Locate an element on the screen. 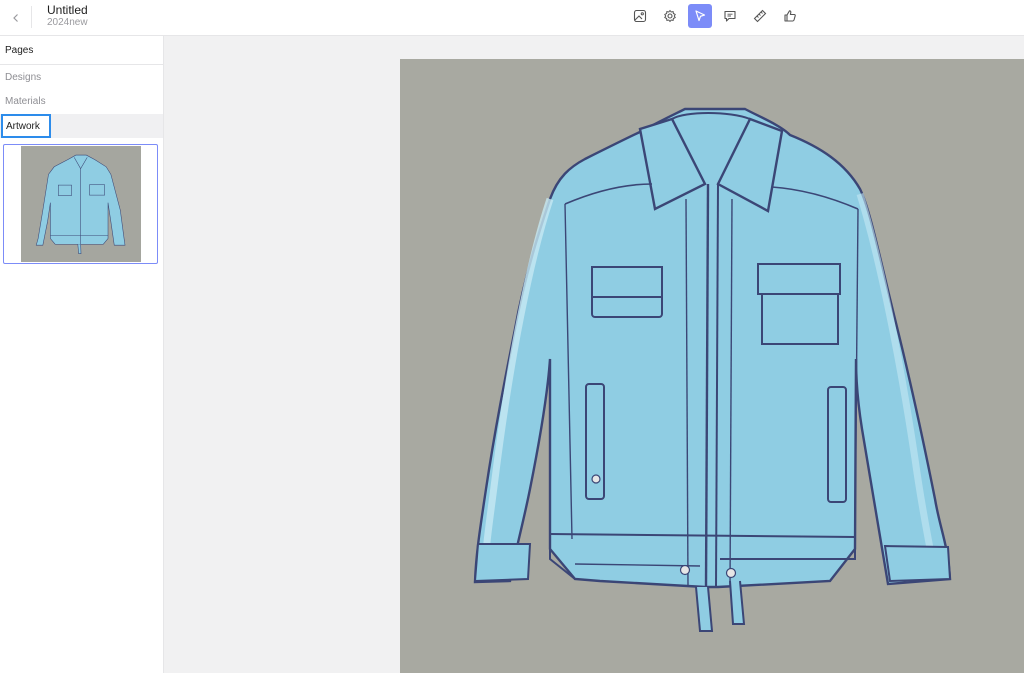 Image resolution: width=1024 pixels, height=673 pixels. page-item-artwork: Artwork is located at coordinates (81, 126).